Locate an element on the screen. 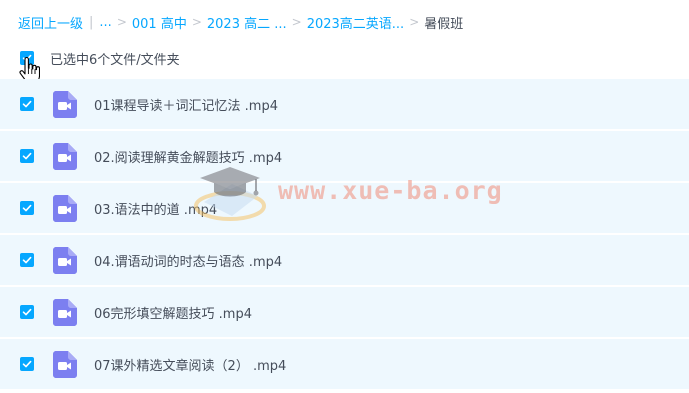 The image size is (689, 393). file-name: 01课程导读＋词汇记忆法 .mp4 is located at coordinates (186, 104).